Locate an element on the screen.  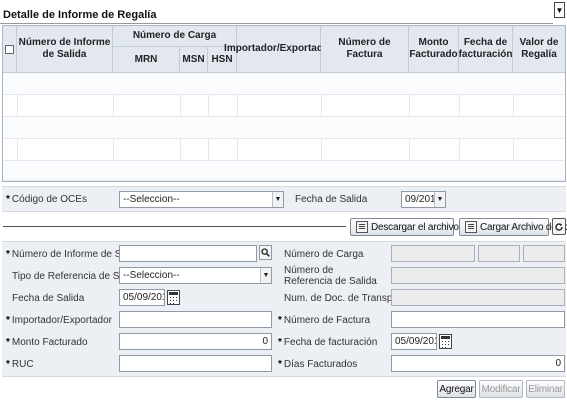
modificar-button: Modificar is located at coordinates (501, 389).